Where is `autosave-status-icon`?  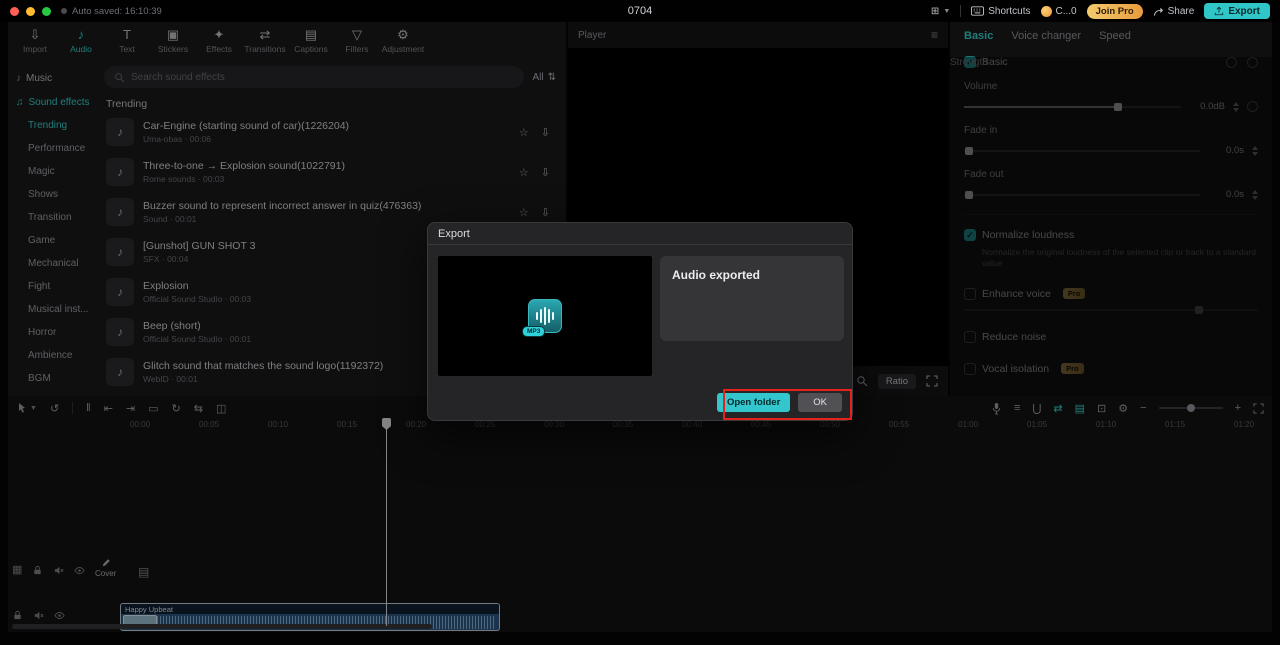
autosave-status-icon is located at coordinates (64, 11).